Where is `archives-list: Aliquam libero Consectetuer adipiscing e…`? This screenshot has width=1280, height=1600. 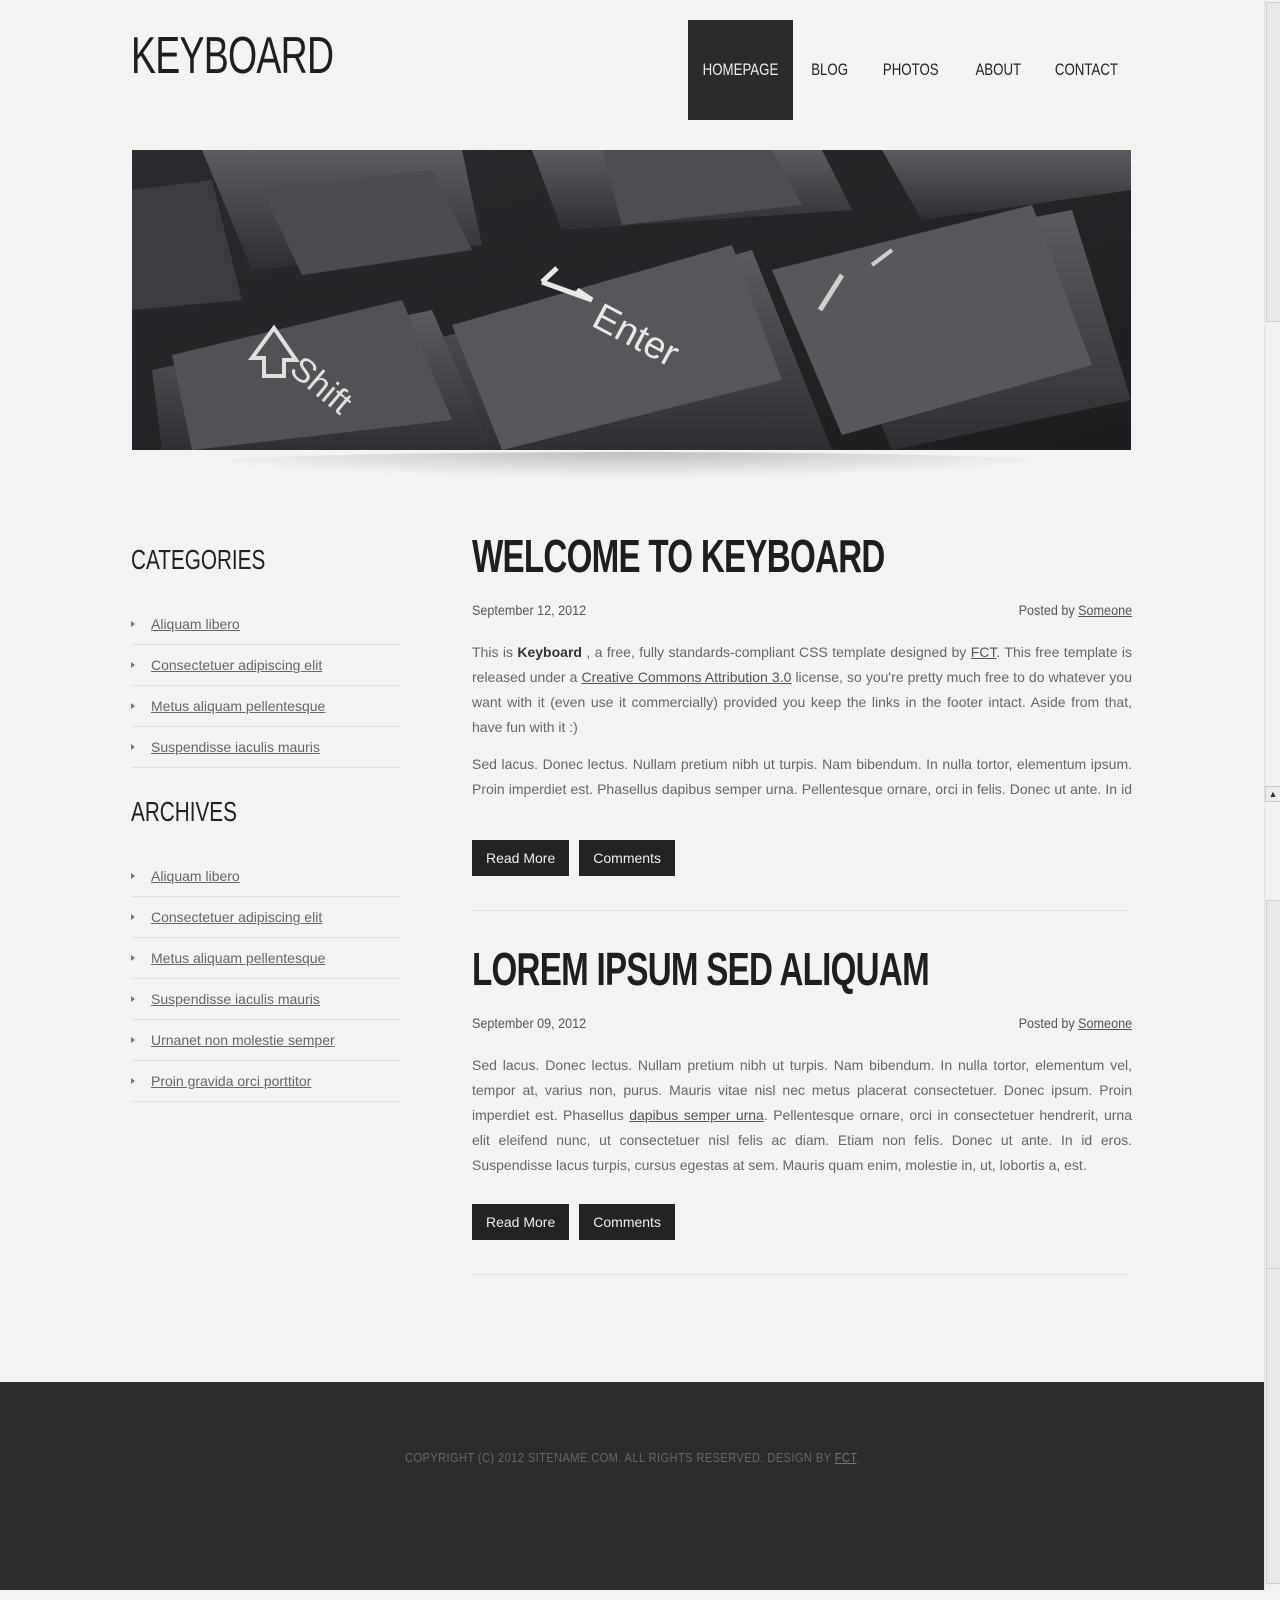 archives-list: Aliquam libero Consectetuer adipiscing e… is located at coordinates (266, 979).